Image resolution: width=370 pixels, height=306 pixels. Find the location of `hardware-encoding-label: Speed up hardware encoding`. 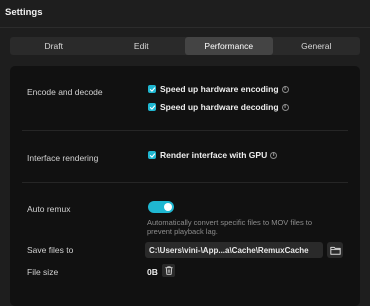

hardware-encoding-label: Speed up hardware encoding is located at coordinates (219, 89).